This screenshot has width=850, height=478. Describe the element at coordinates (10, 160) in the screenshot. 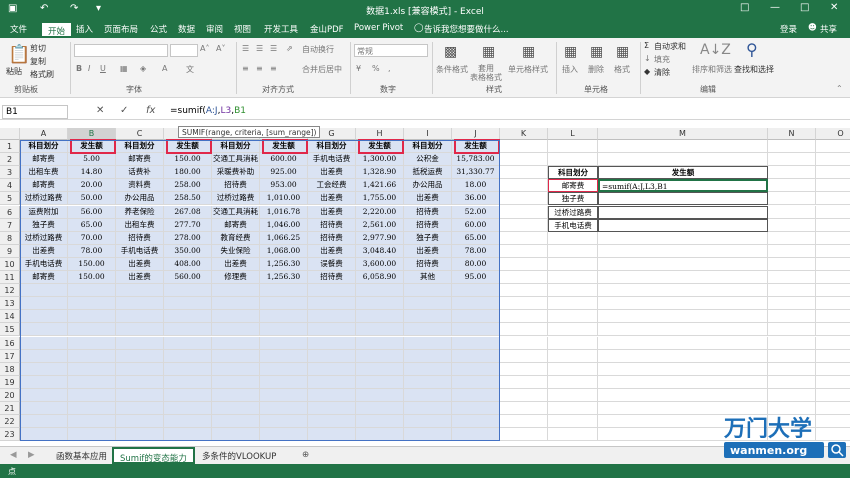

I see `row-header: 2` at that location.